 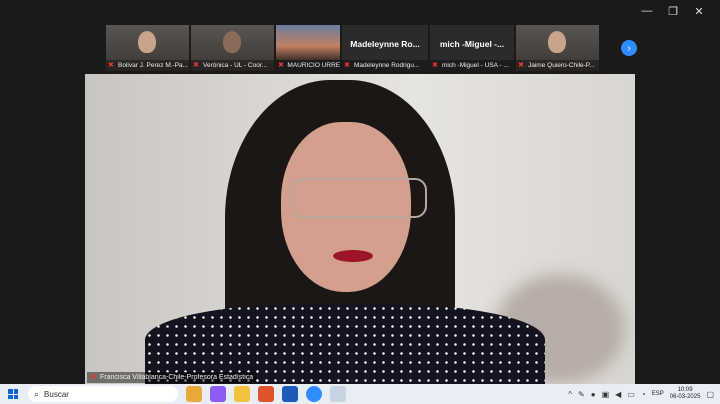 What do you see at coordinates (242, 394) in the screenshot?
I see `file-explorer-icon` at bounding box center [242, 394].